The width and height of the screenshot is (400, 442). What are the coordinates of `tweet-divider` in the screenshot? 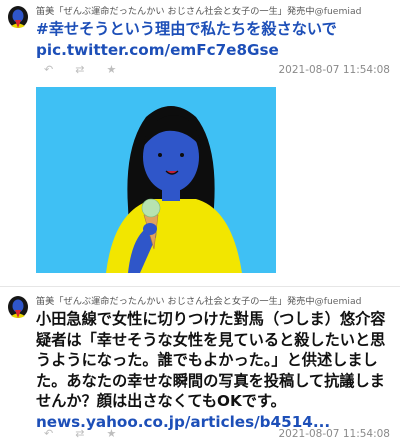 It's located at (200, 286).